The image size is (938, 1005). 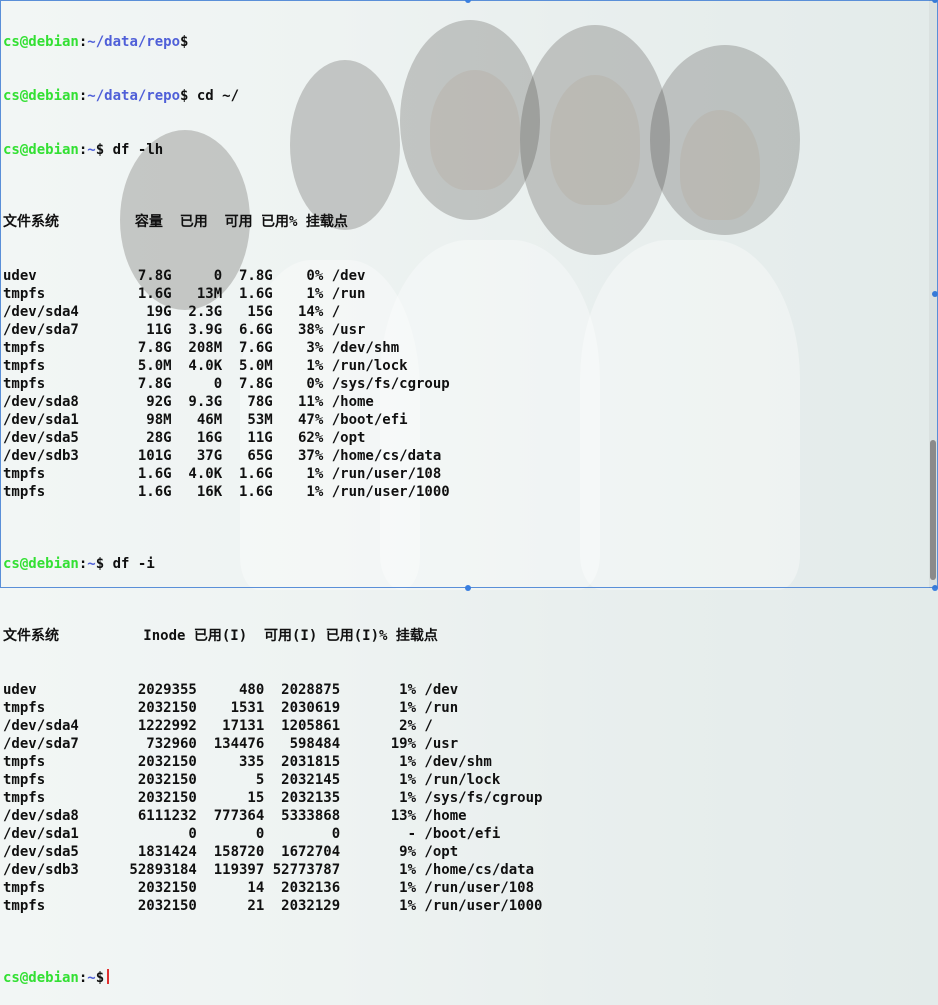 What do you see at coordinates (205, 366) in the screenshot?
I see `df-lh-row: tmpfs 5.0M 4.0K 5.0M 1% /run/lock` at bounding box center [205, 366].